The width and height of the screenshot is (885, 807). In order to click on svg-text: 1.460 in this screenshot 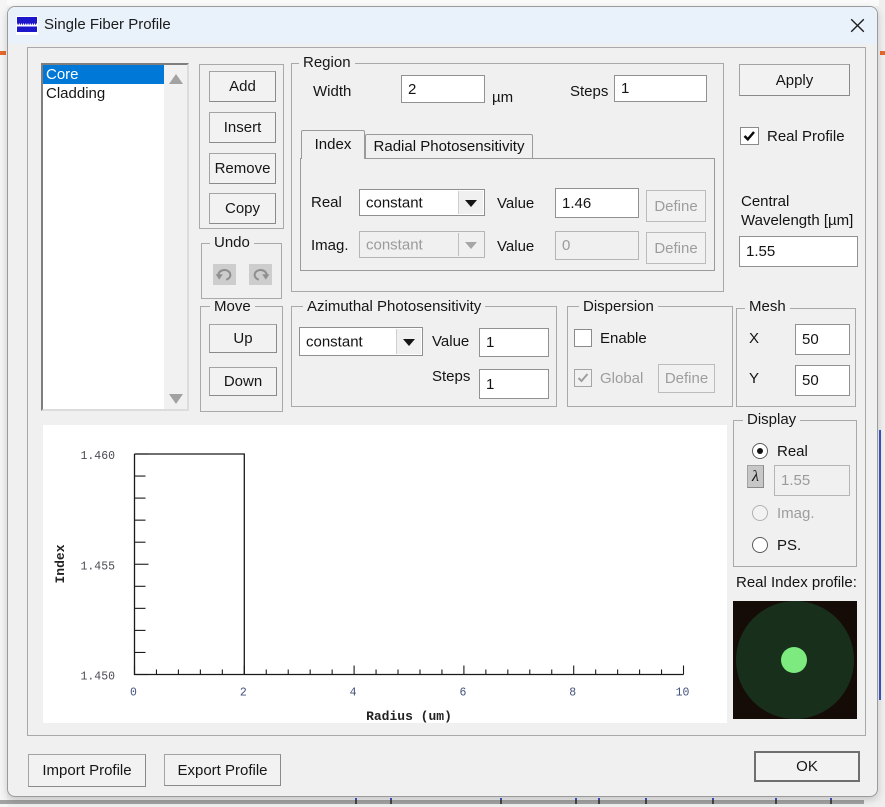, I will do `click(97, 456)`.